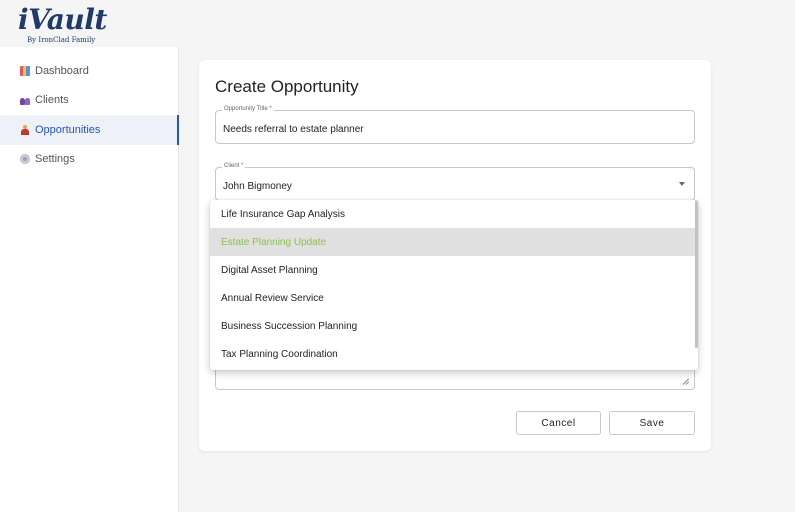 The image size is (795, 512). What do you see at coordinates (234, 166) in the screenshot?
I see `client-label: Client *` at bounding box center [234, 166].